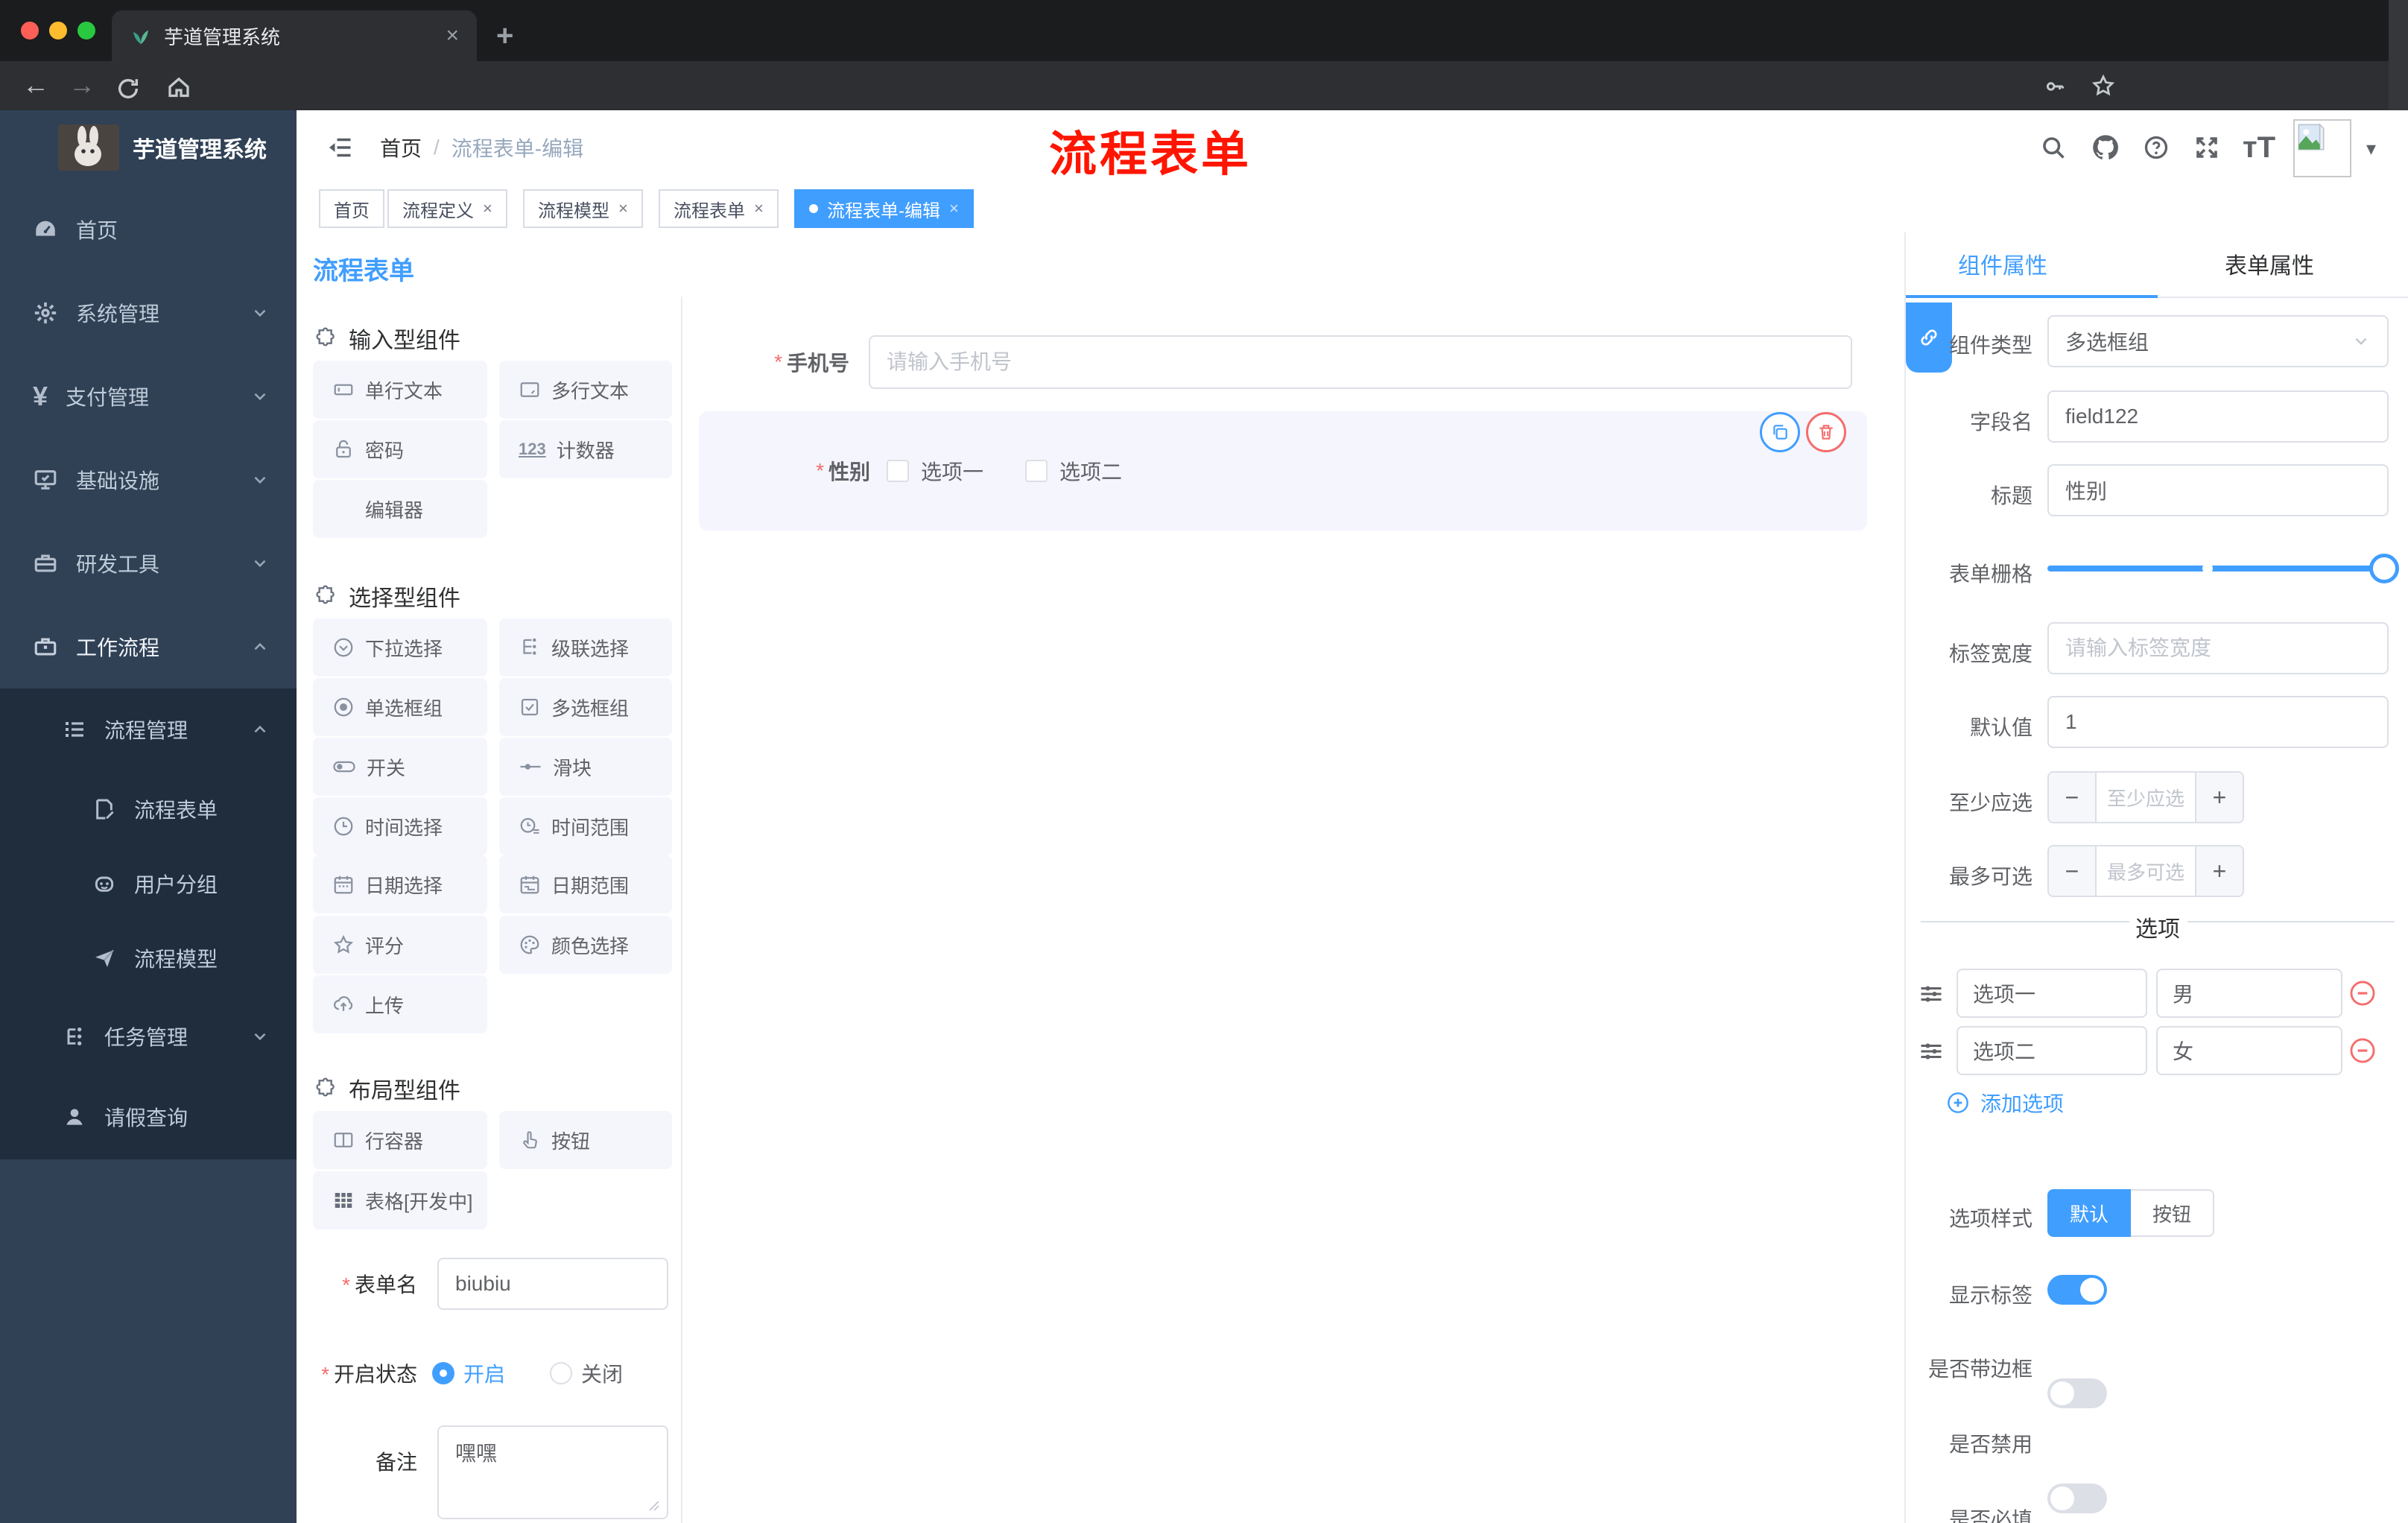  What do you see at coordinates (952, 471) in the screenshot?
I see `checkbox-option1-label: 选项一` at bounding box center [952, 471].